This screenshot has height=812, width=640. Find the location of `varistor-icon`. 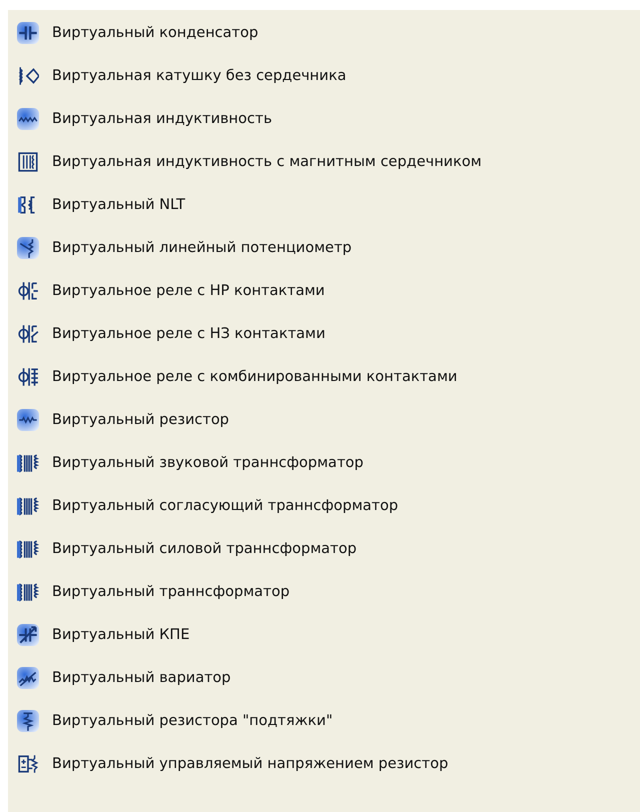

varistor-icon is located at coordinates (28, 677).